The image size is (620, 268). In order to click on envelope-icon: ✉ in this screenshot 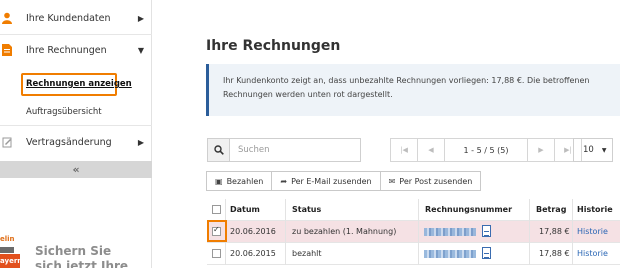, I will do `click(392, 181)`.